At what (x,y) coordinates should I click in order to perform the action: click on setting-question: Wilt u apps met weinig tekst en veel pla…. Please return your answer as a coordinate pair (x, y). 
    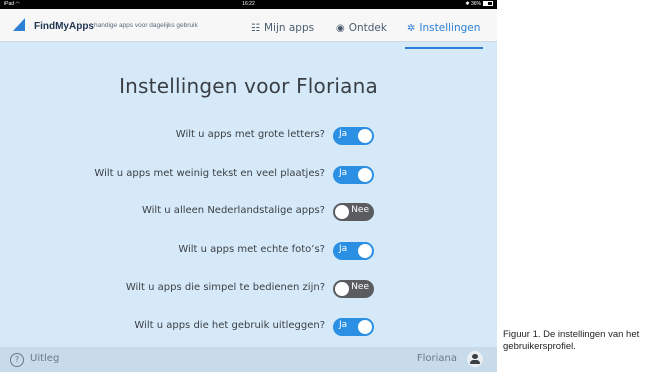
    Looking at the image, I should click on (209, 173).